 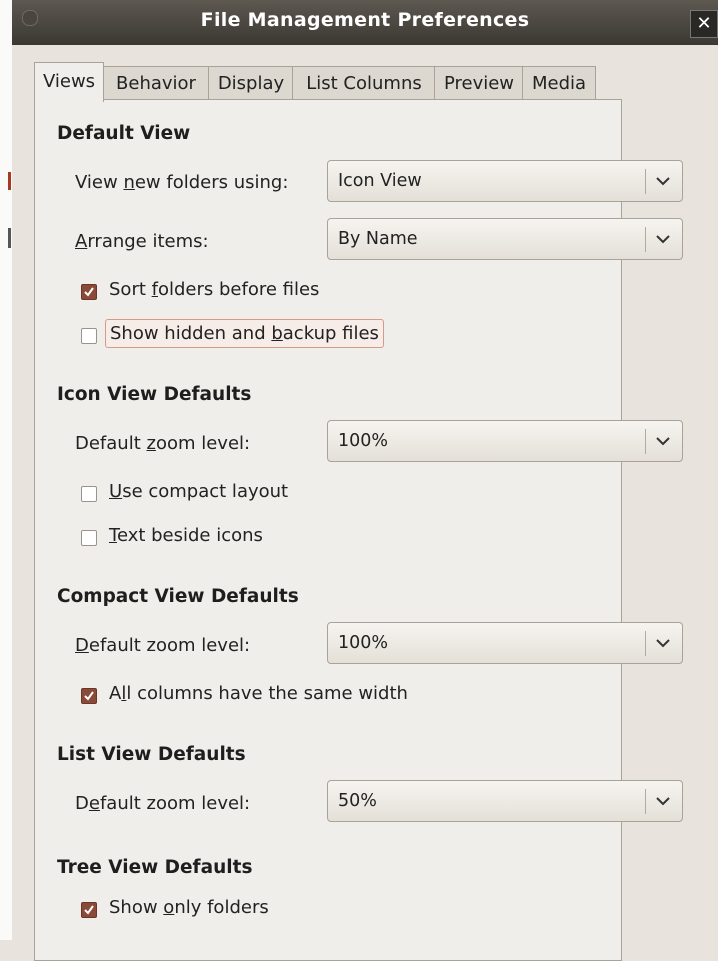 What do you see at coordinates (151, 754) in the screenshot?
I see `list-view-defaults-heading: List View Defaults` at bounding box center [151, 754].